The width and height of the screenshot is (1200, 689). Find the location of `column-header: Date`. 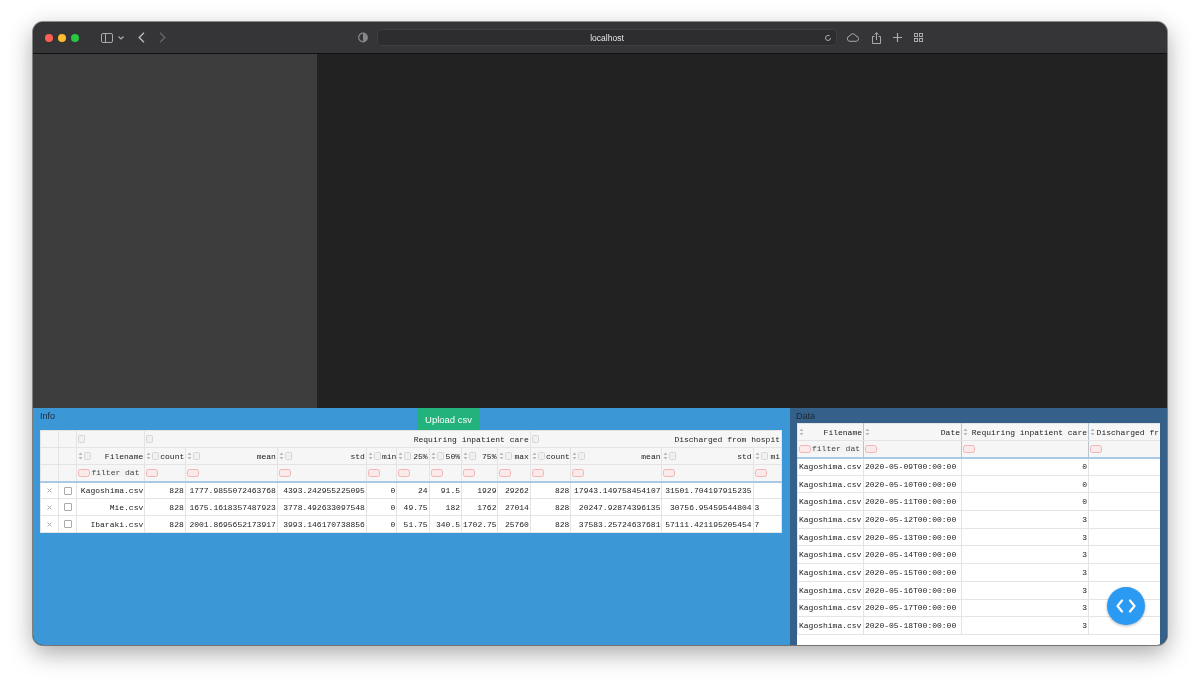

column-header: Date is located at coordinates (950, 432).